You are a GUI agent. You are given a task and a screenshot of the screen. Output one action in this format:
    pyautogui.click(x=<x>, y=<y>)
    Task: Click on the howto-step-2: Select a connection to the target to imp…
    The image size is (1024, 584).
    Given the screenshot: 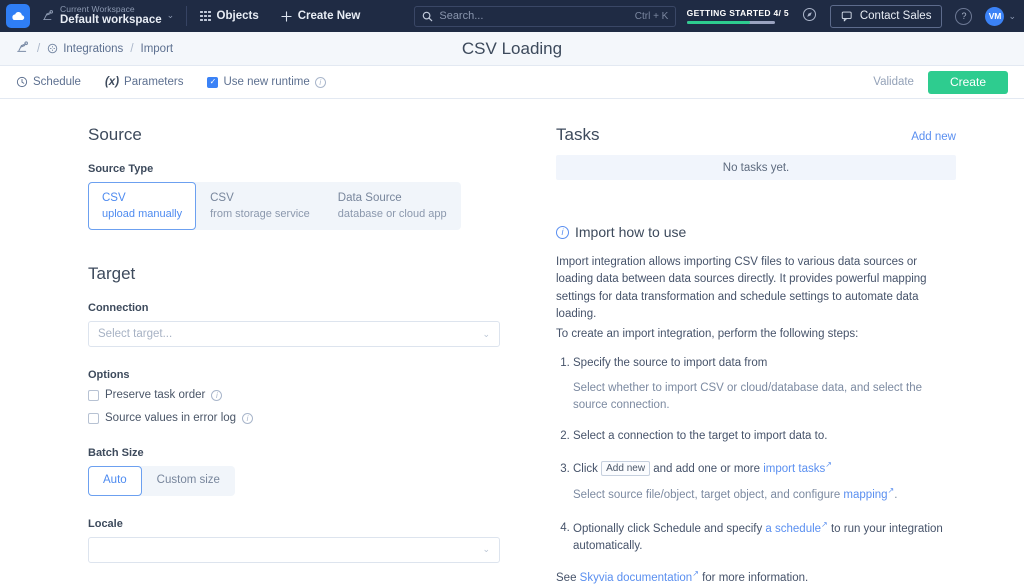 What is the action you would take?
    pyautogui.click(x=764, y=436)
    